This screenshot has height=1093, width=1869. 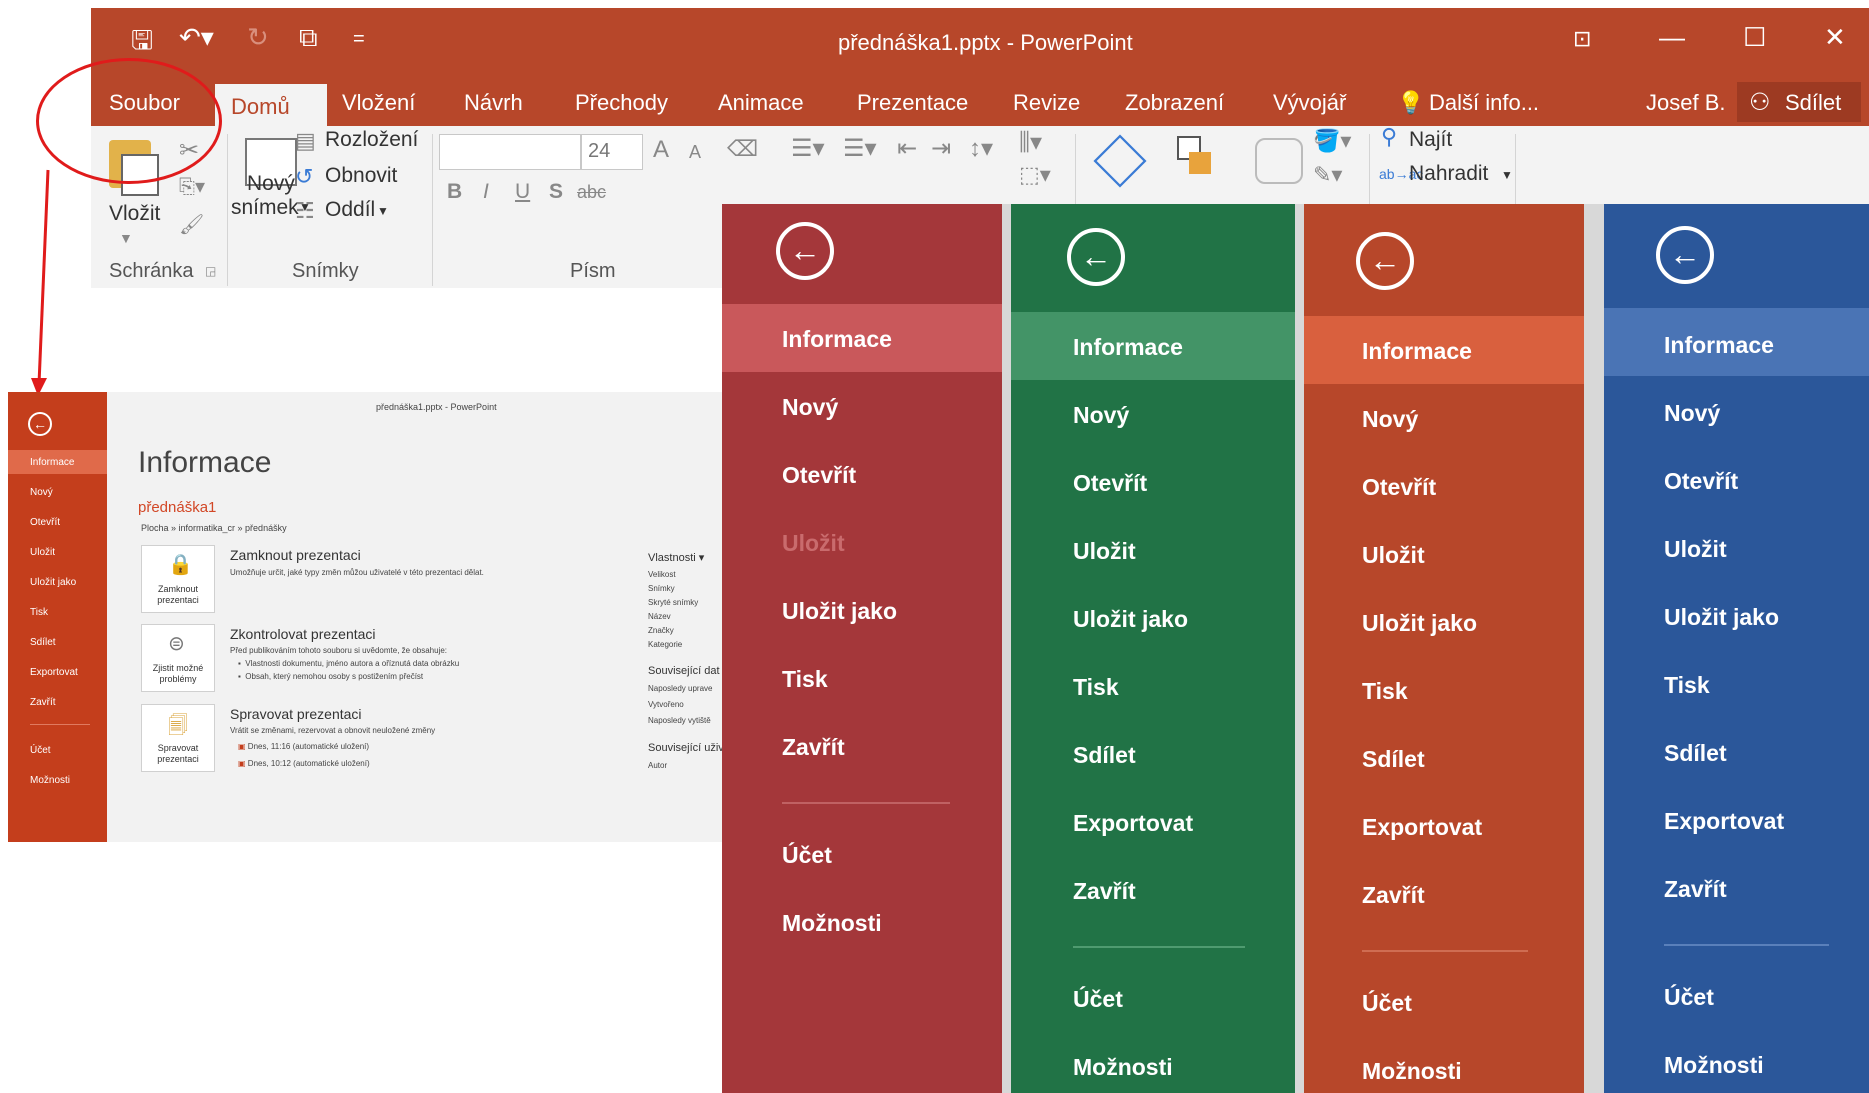 I want to click on bold-button: B, so click(x=454, y=192).